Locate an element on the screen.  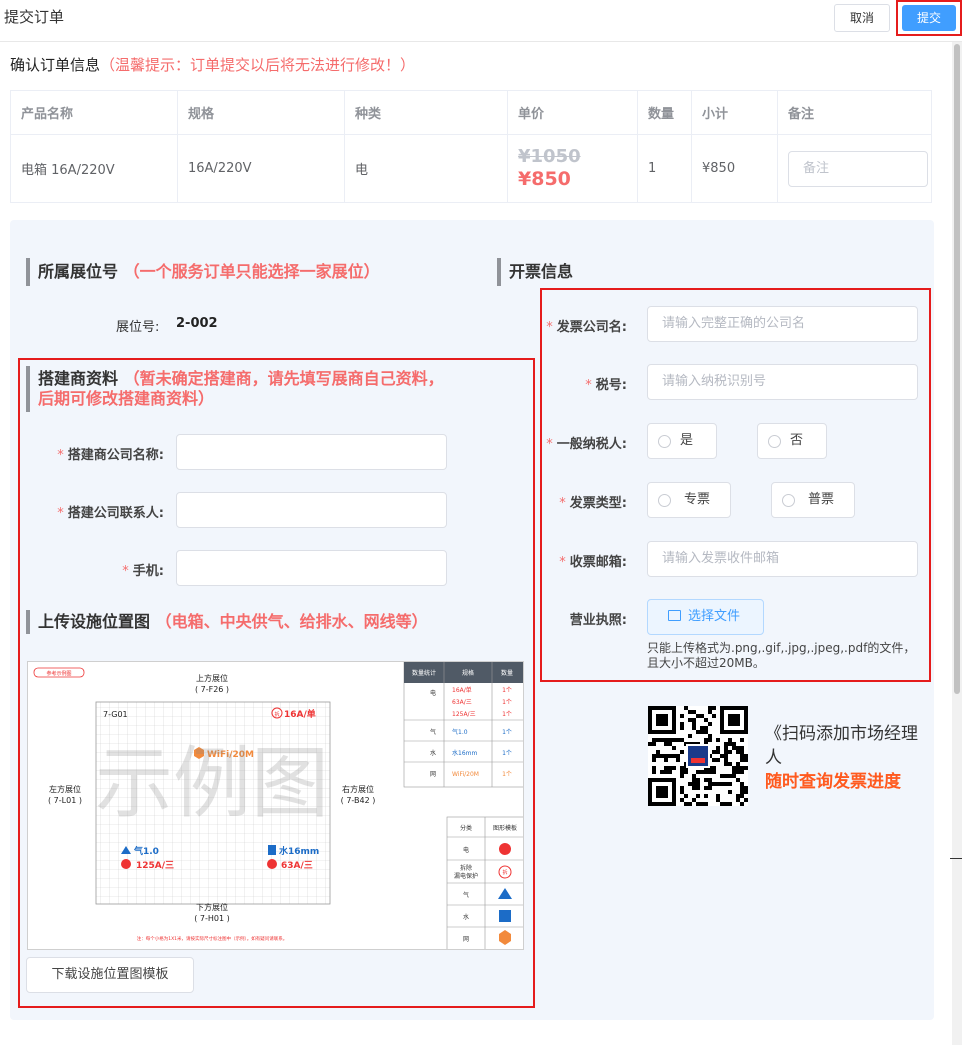
booth-code: 7-G01 is located at coordinates (115, 714).